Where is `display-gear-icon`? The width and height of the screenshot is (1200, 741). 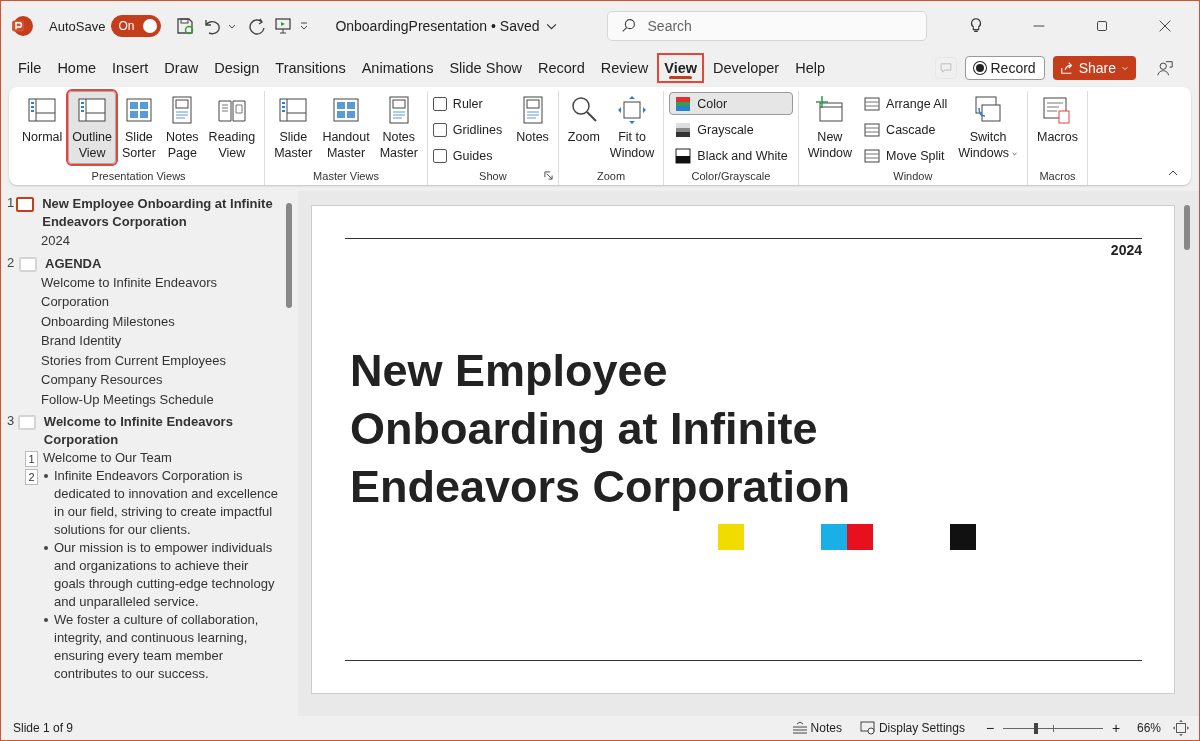 display-gear-icon is located at coordinates (867, 728).